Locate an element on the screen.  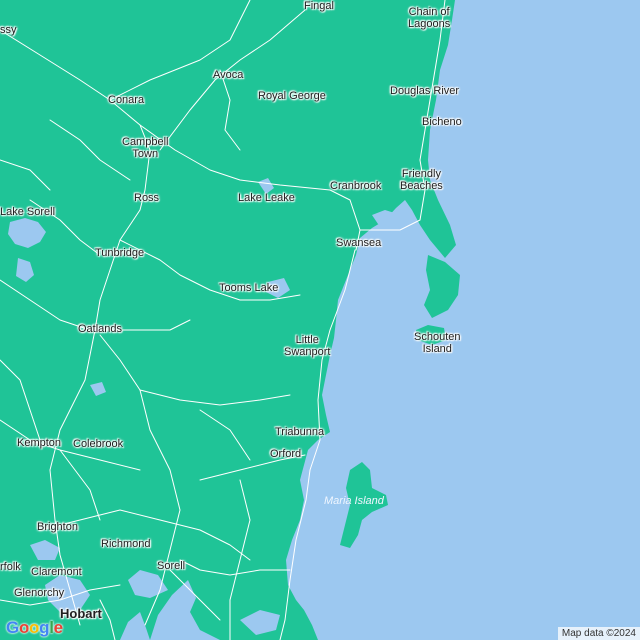
place-conara: Conara is located at coordinates (126, 100).